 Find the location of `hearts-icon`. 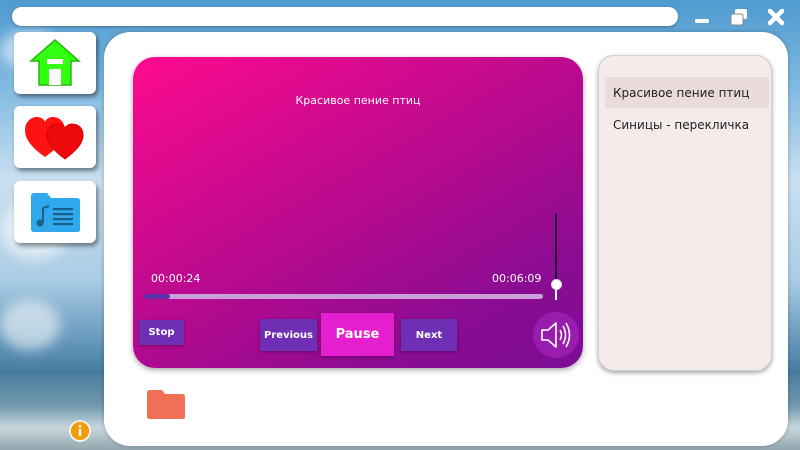

hearts-icon is located at coordinates (54, 138).